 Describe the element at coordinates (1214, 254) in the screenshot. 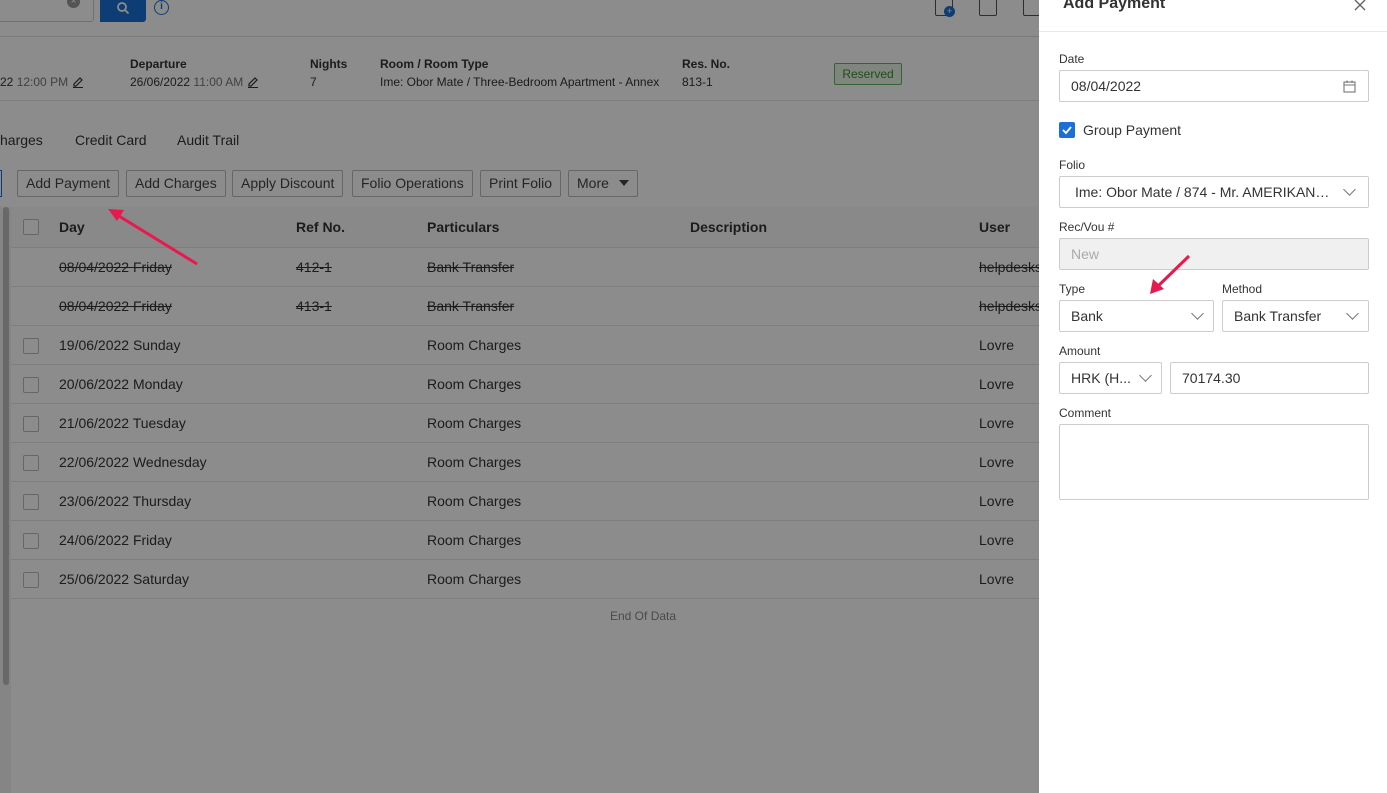

I see `recvou-field: New` at that location.